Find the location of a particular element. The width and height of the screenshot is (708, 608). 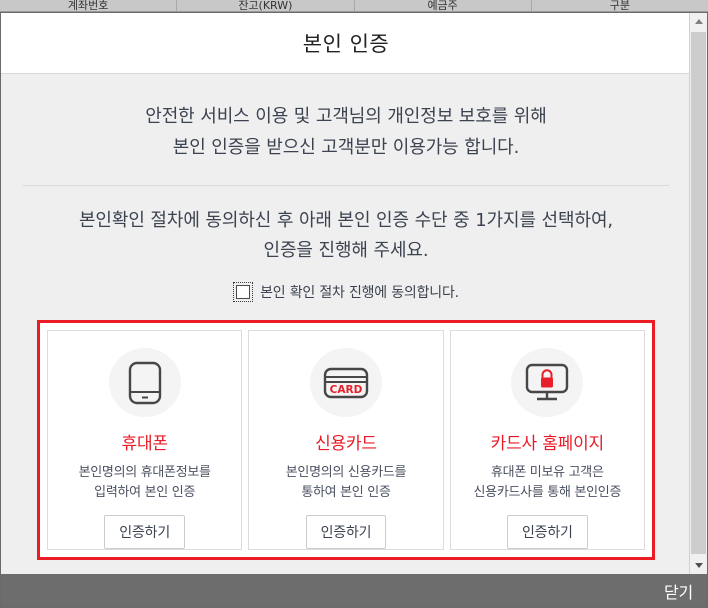

verify-button-mobile: 인증하기 is located at coordinates (145, 532).